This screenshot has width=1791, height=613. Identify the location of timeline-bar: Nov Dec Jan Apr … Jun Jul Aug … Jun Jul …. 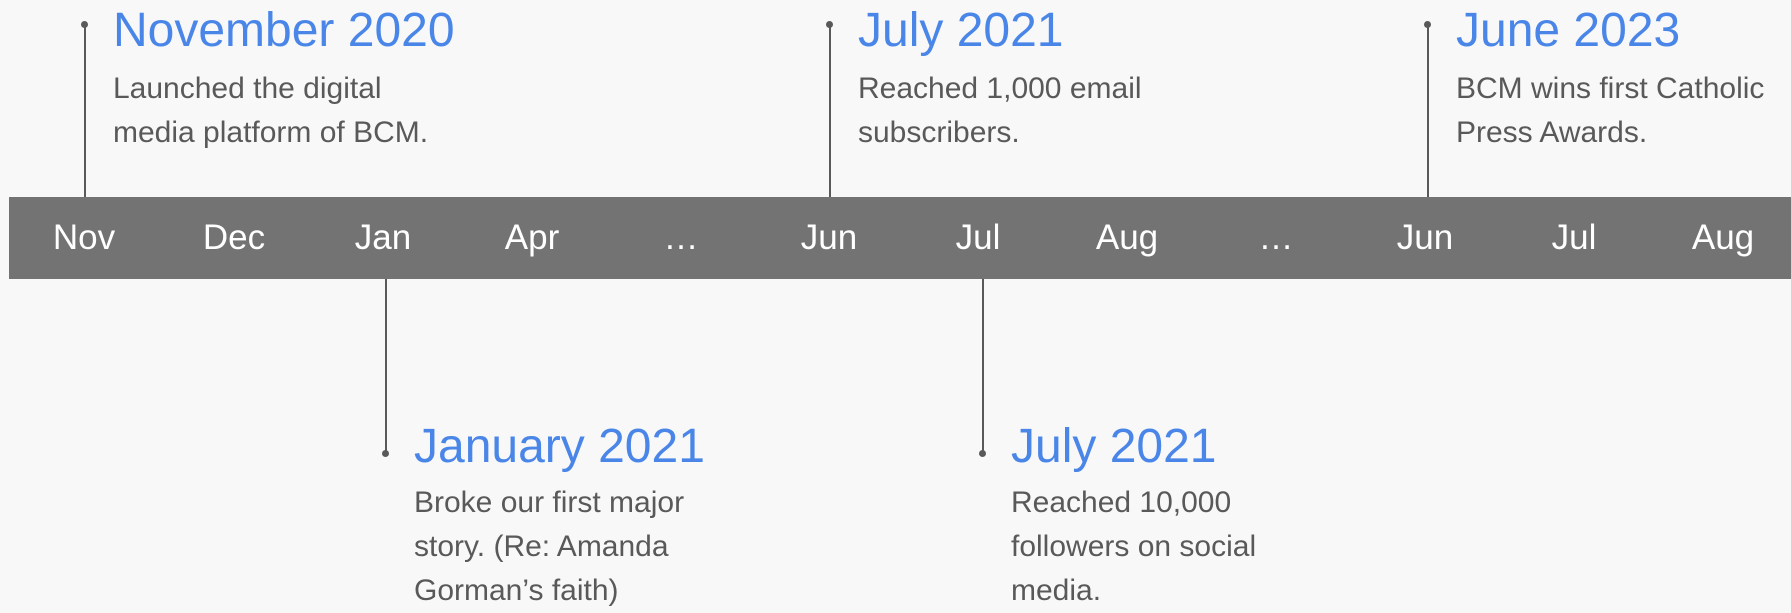
(900, 238).